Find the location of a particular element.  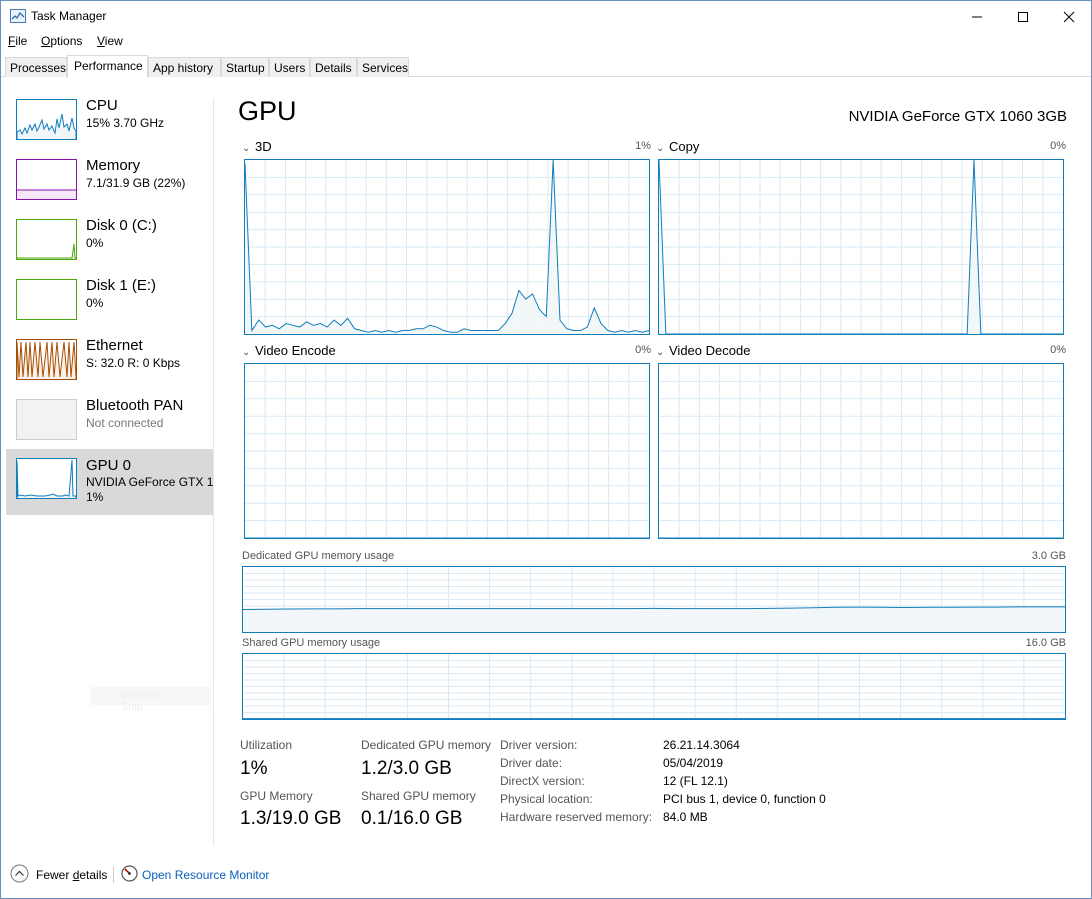

resource-monitor-icon is located at coordinates (129, 873).